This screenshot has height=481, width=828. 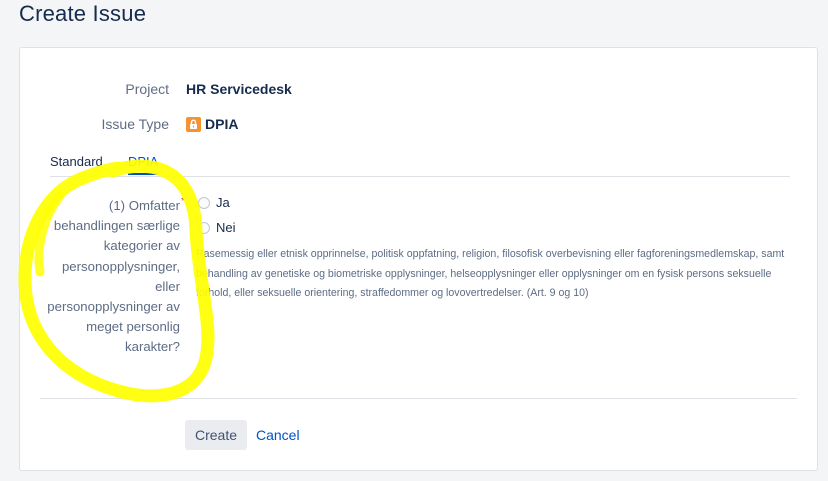 I want to click on issue-type-name: DPIA, so click(x=222, y=124).